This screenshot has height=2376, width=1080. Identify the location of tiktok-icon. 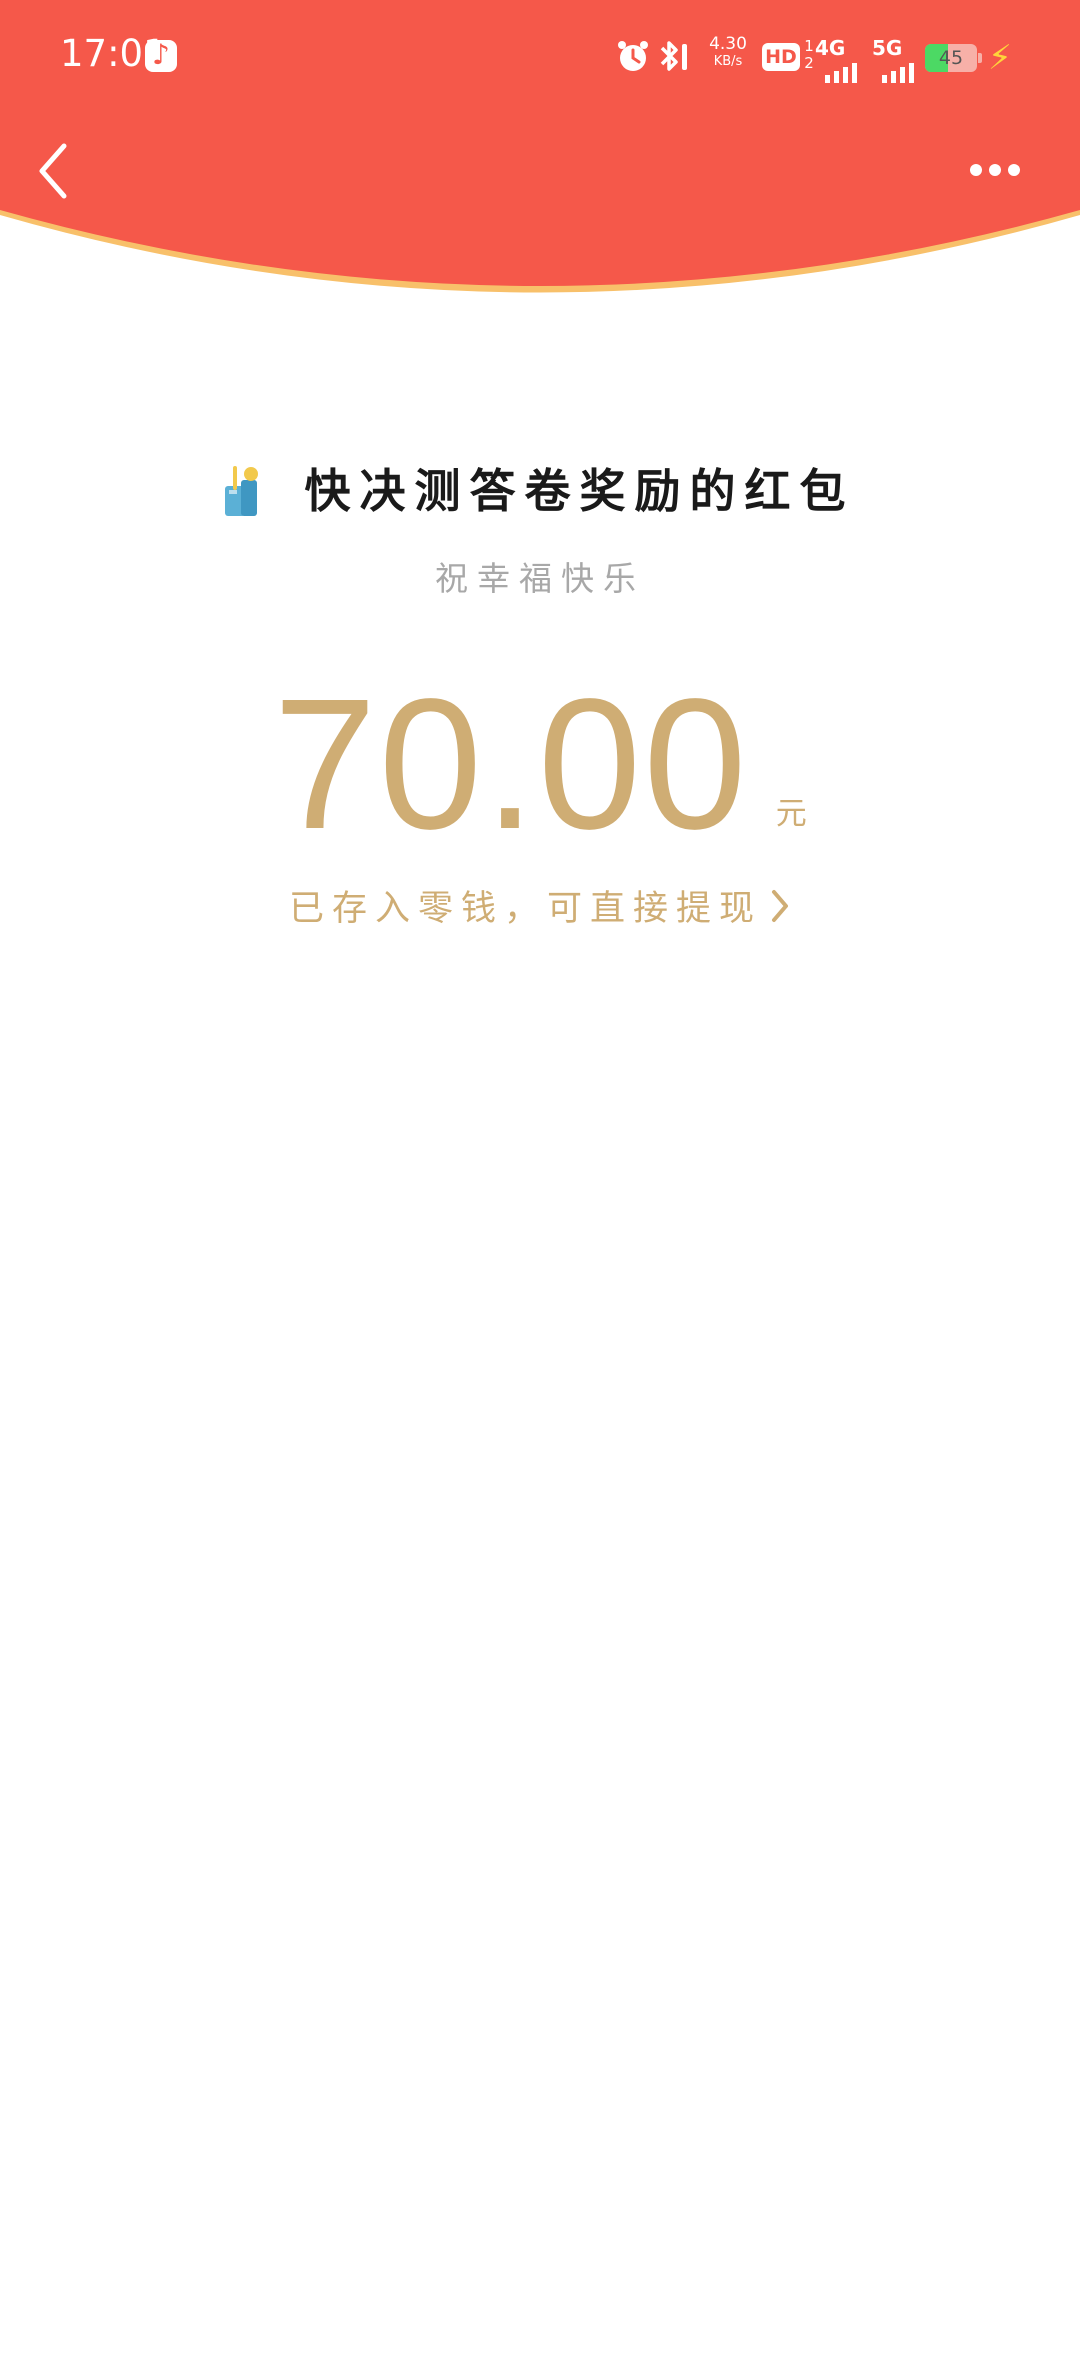
(161, 55).